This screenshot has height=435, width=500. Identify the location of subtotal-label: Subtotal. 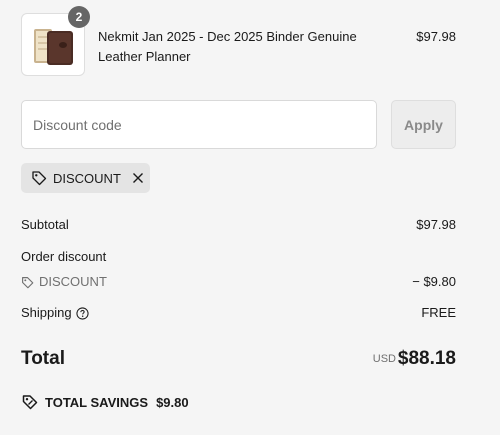
(45, 224).